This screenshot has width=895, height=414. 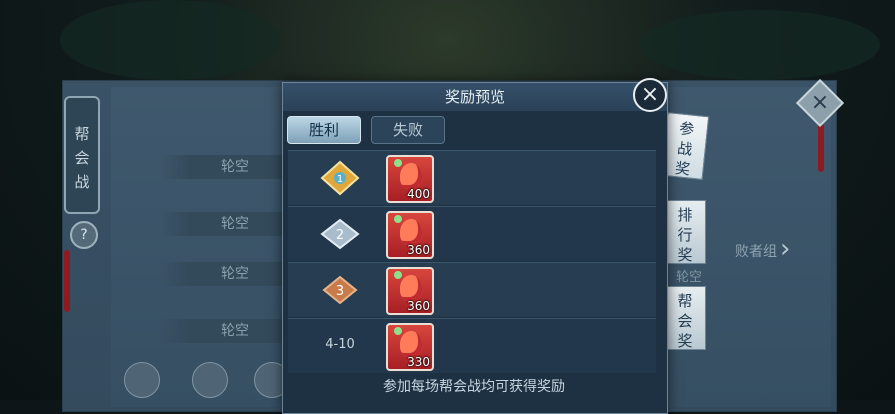 I want to click on scroll-char: 帮, so click(x=82, y=134).